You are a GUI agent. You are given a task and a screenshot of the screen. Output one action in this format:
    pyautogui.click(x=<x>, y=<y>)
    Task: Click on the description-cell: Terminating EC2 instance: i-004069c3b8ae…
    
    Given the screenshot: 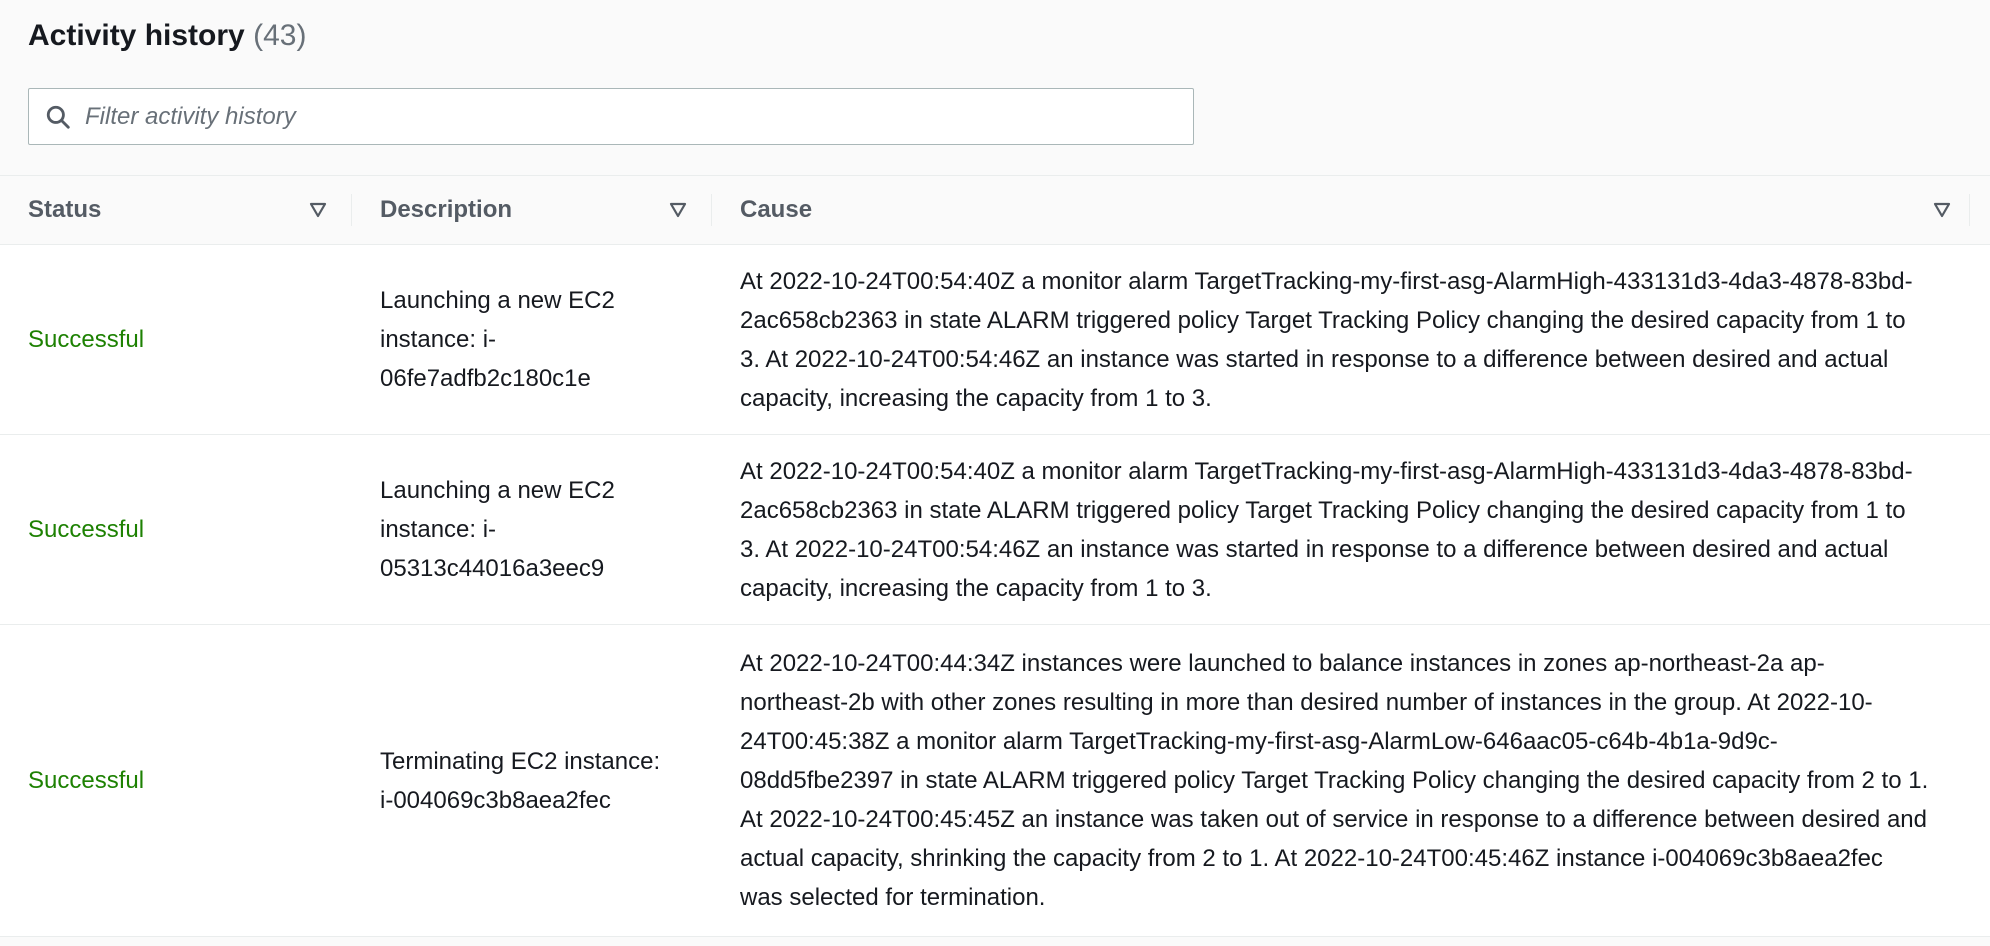 What is the action you would take?
    pyautogui.click(x=520, y=780)
    